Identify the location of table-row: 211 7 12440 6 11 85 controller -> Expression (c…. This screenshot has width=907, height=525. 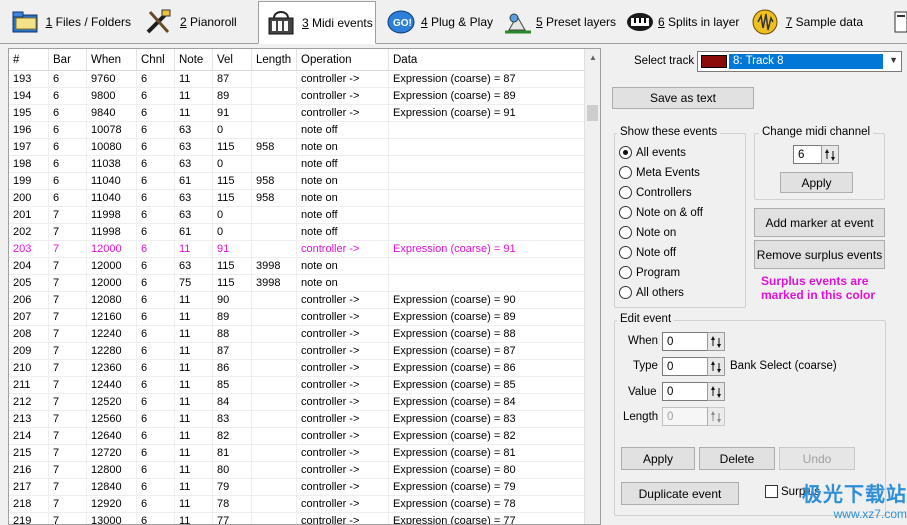
(297, 385).